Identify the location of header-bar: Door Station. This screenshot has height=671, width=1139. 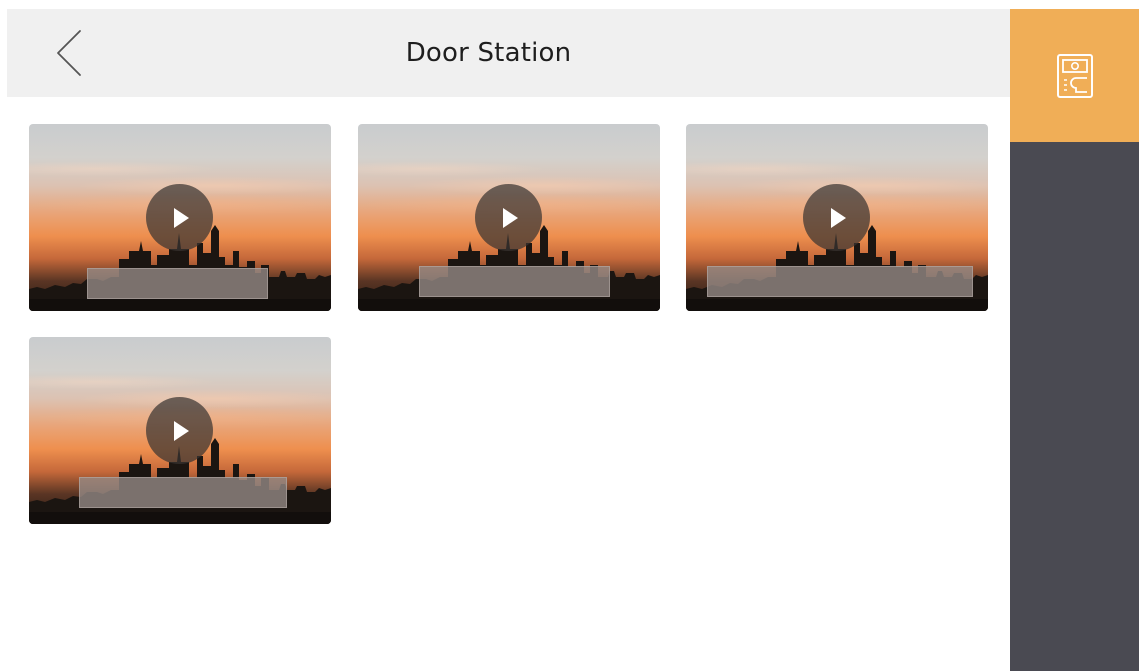
(508, 53).